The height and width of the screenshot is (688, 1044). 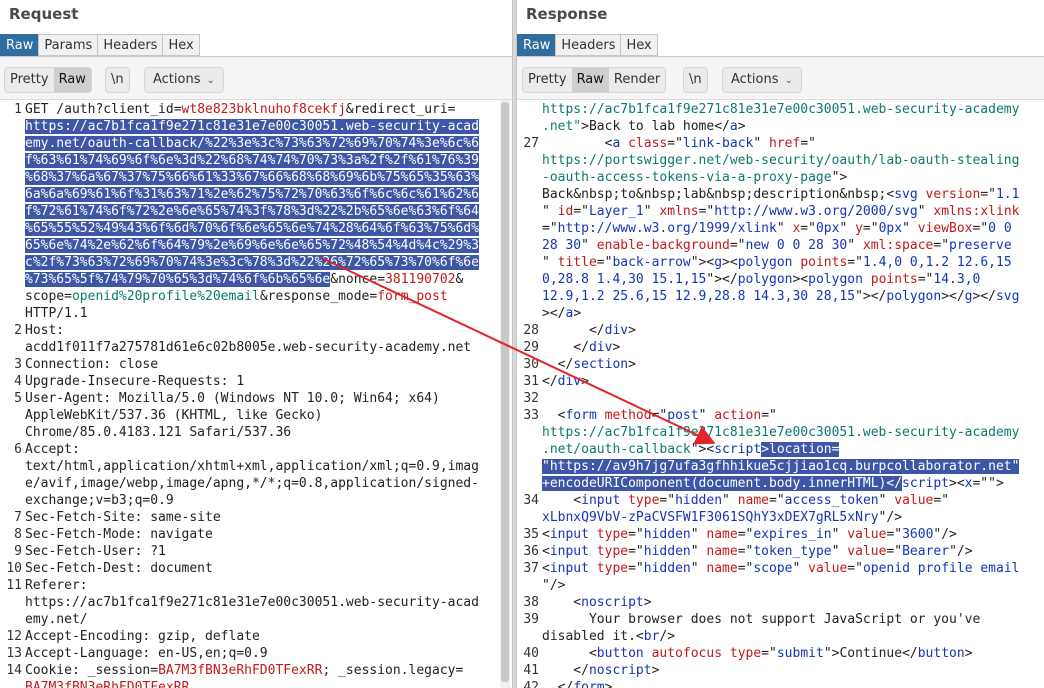 What do you see at coordinates (567, 14) in the screenshot?
I see `response-title: Response` at bounding box center [567, 14].